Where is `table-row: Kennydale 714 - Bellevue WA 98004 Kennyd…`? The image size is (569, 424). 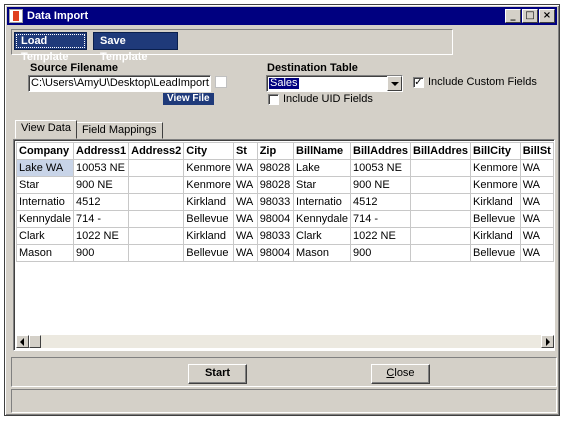
table-row: Kennydale 714 - Bellevue WA 98004 Kennyd… is located at coordinates (285, 219).